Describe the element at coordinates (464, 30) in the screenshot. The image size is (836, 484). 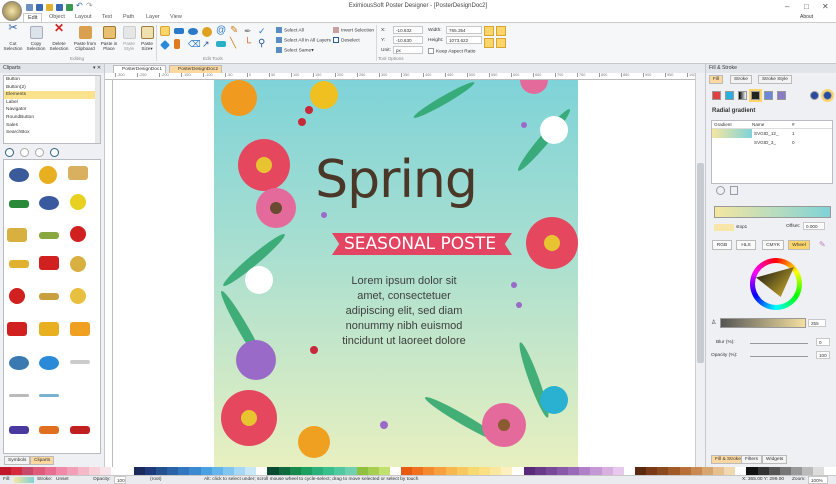
I see `width-input: 765.354` at that location.